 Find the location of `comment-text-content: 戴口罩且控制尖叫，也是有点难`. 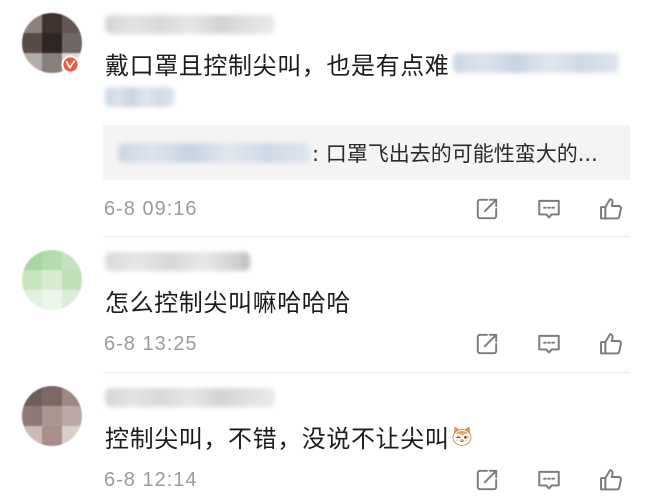

comment-text-content: 戴口罩且控制尖叫，也是有点难 is located at coordinates (277, 65).